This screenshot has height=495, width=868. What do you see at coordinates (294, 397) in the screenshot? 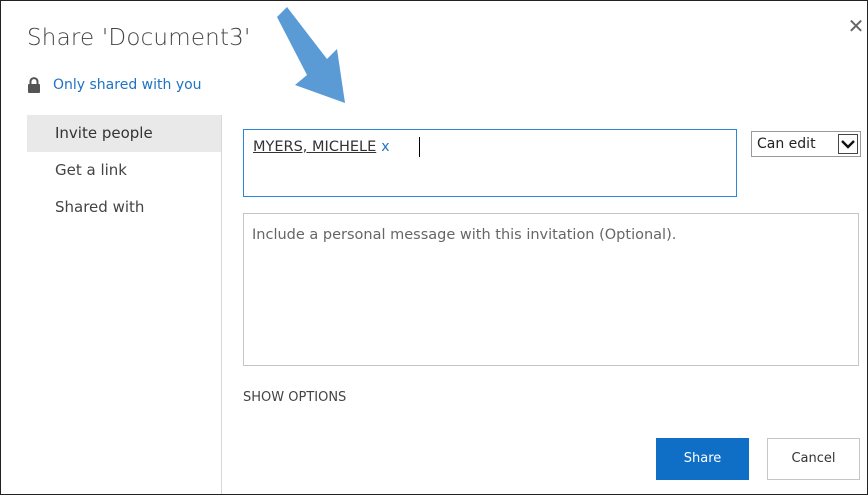
I see `show-options-link: SHOW OPTIONS` at bounding box center [294, 397].